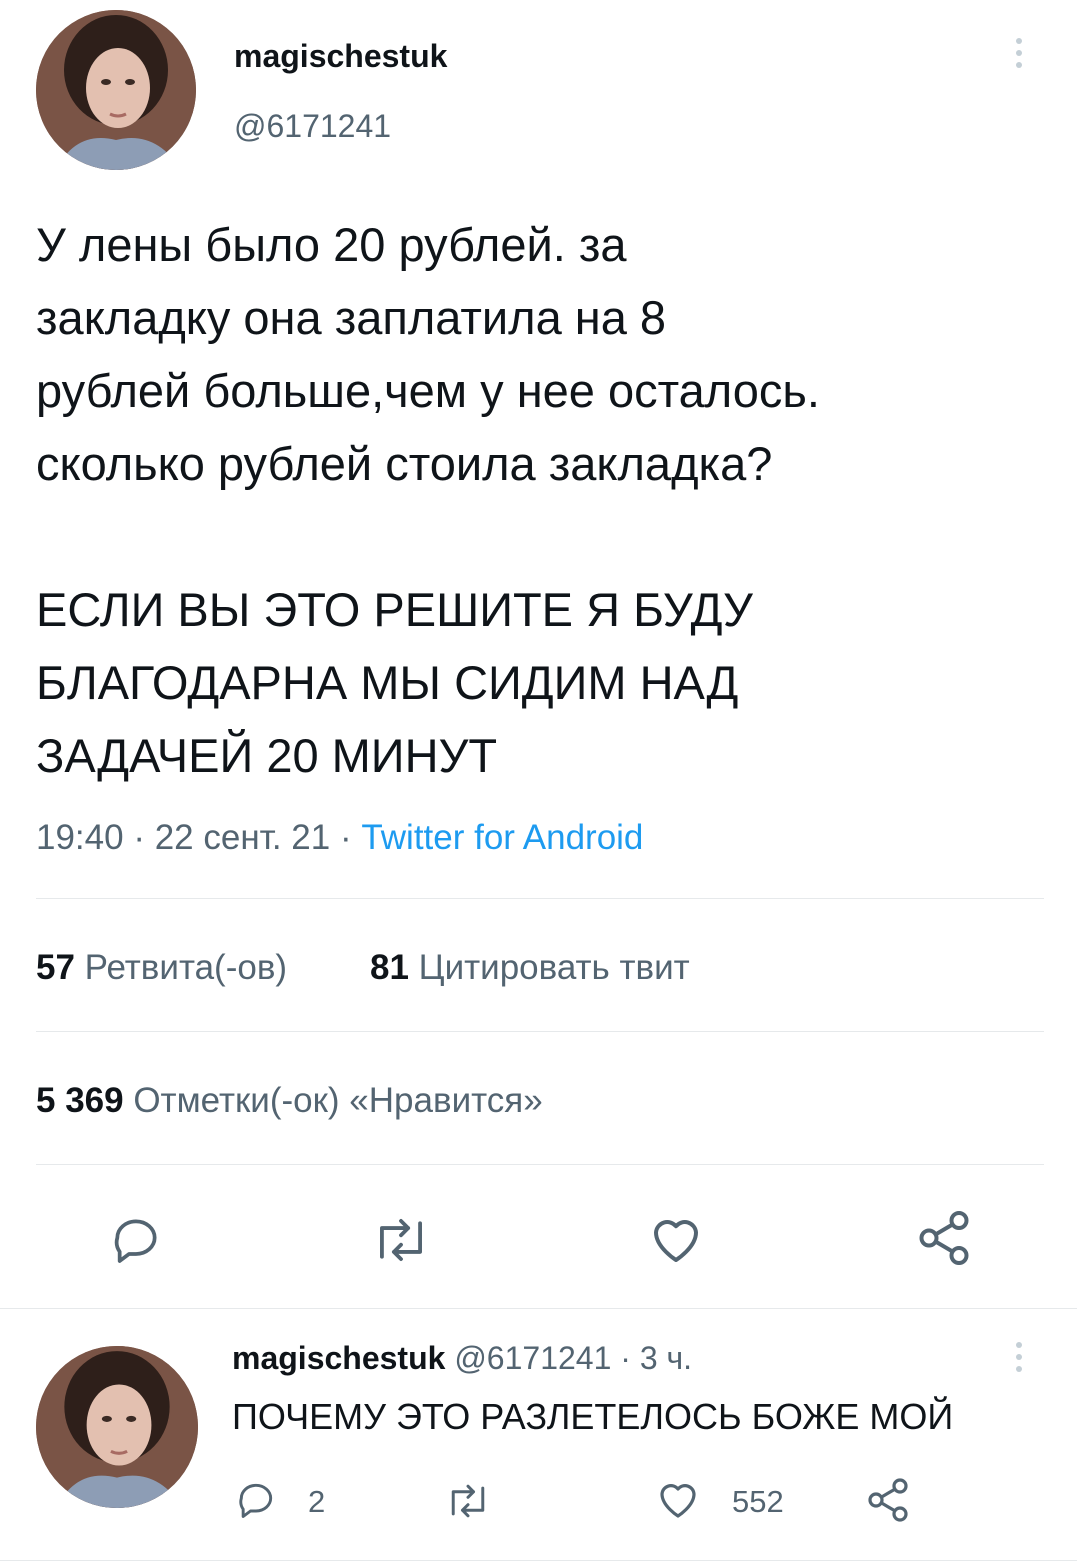  Describe the element at coordinates (136, 1240) in the screenshot. I see `reply-icon` at that location.